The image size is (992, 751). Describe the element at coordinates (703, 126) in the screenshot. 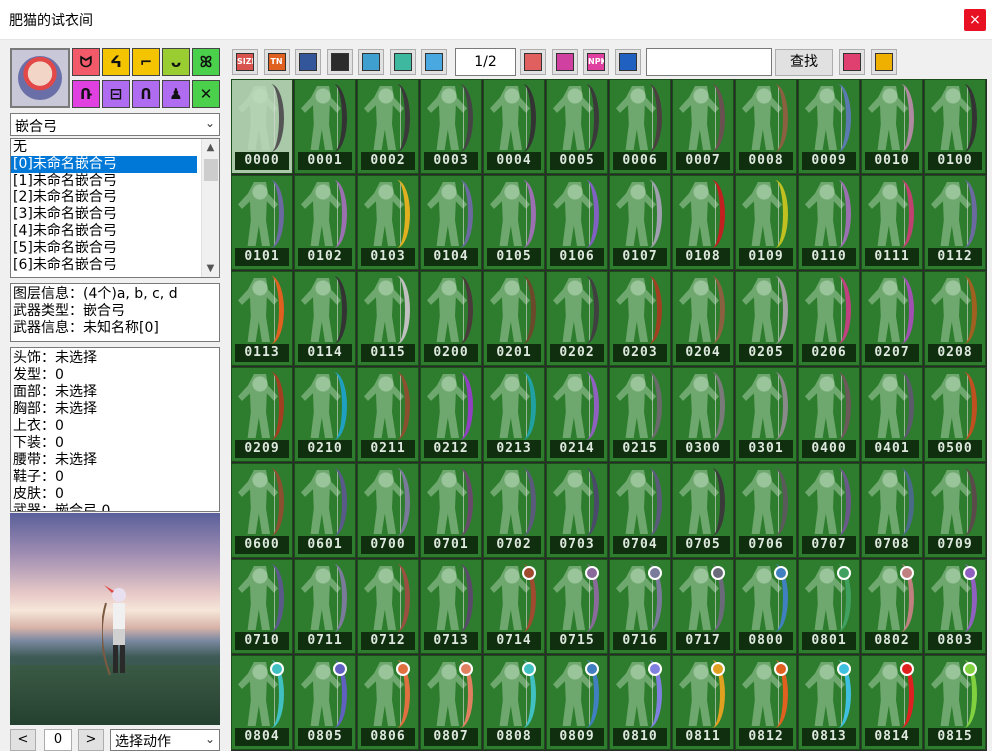

I see `weapon-cell: 0007` at that location.